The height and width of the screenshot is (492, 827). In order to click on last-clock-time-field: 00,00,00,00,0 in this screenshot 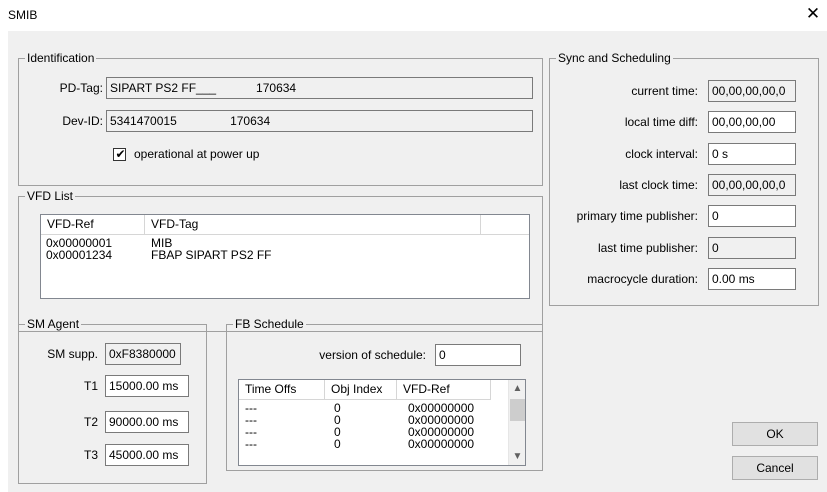, I will do `click(752, 185)`.